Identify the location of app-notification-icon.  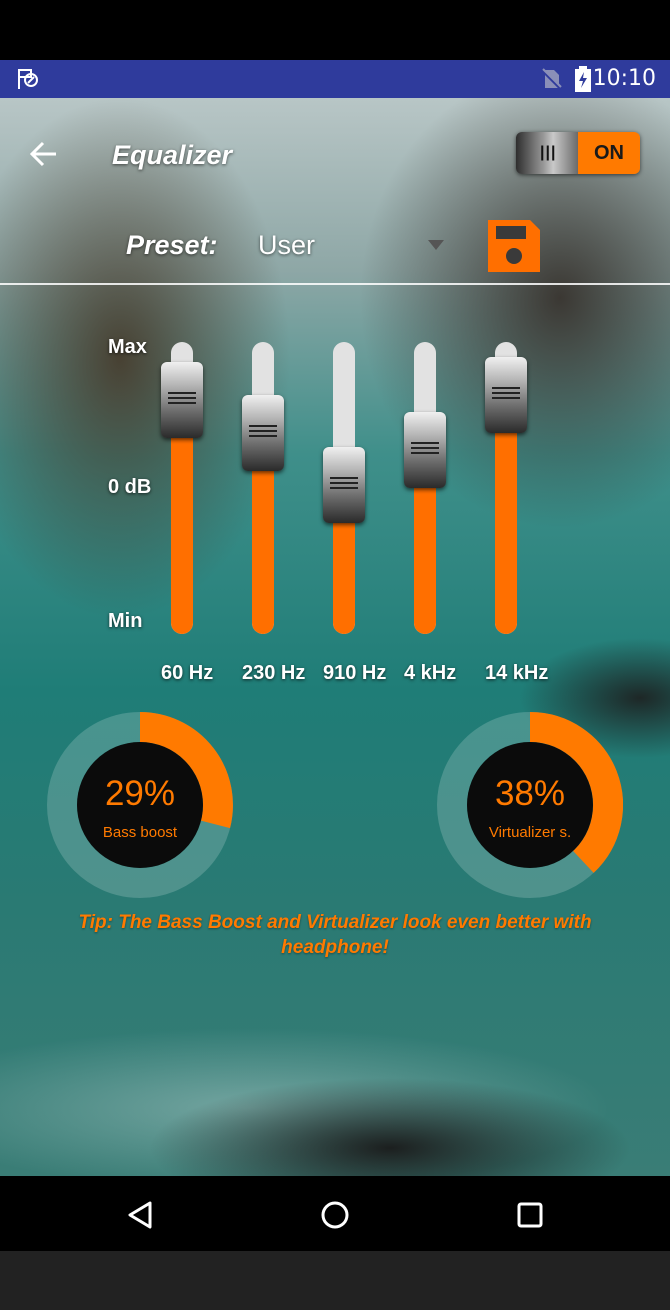
(28, 79).